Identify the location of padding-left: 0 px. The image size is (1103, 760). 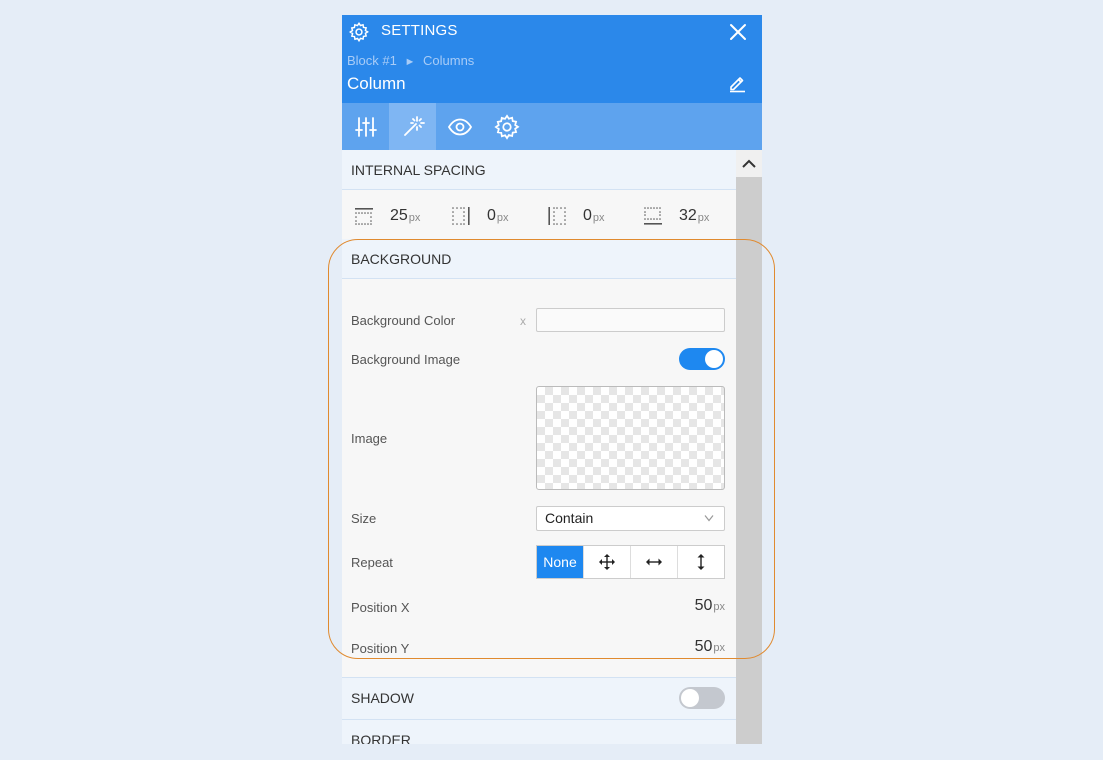
(576, 216).